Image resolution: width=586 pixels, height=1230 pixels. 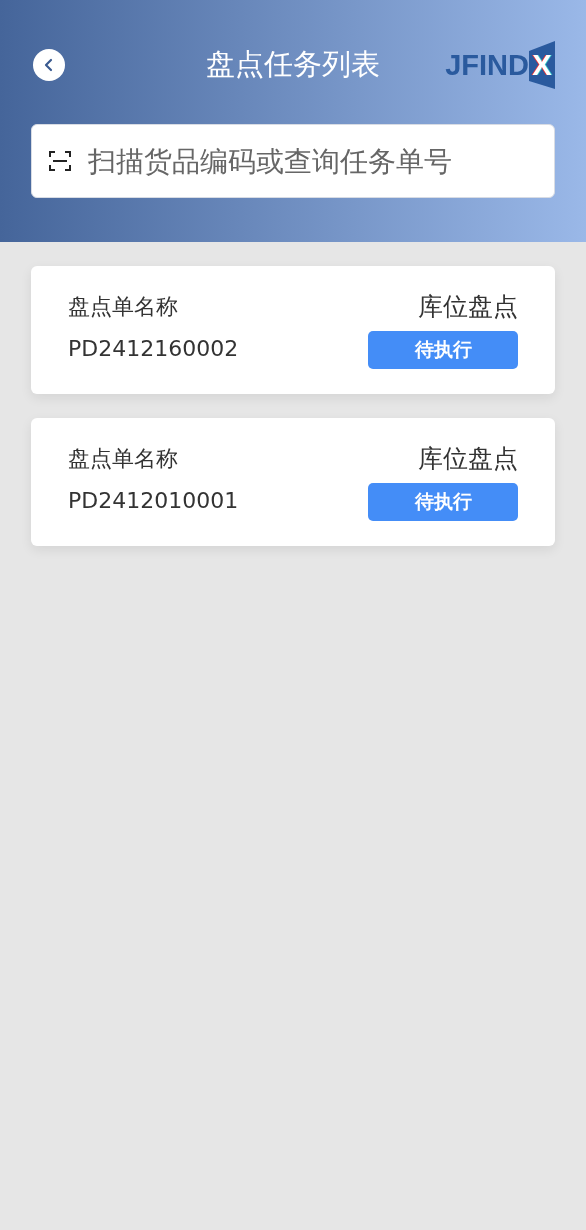 I want to click on task-number: PD2412160002, so click(x=153, y=349).